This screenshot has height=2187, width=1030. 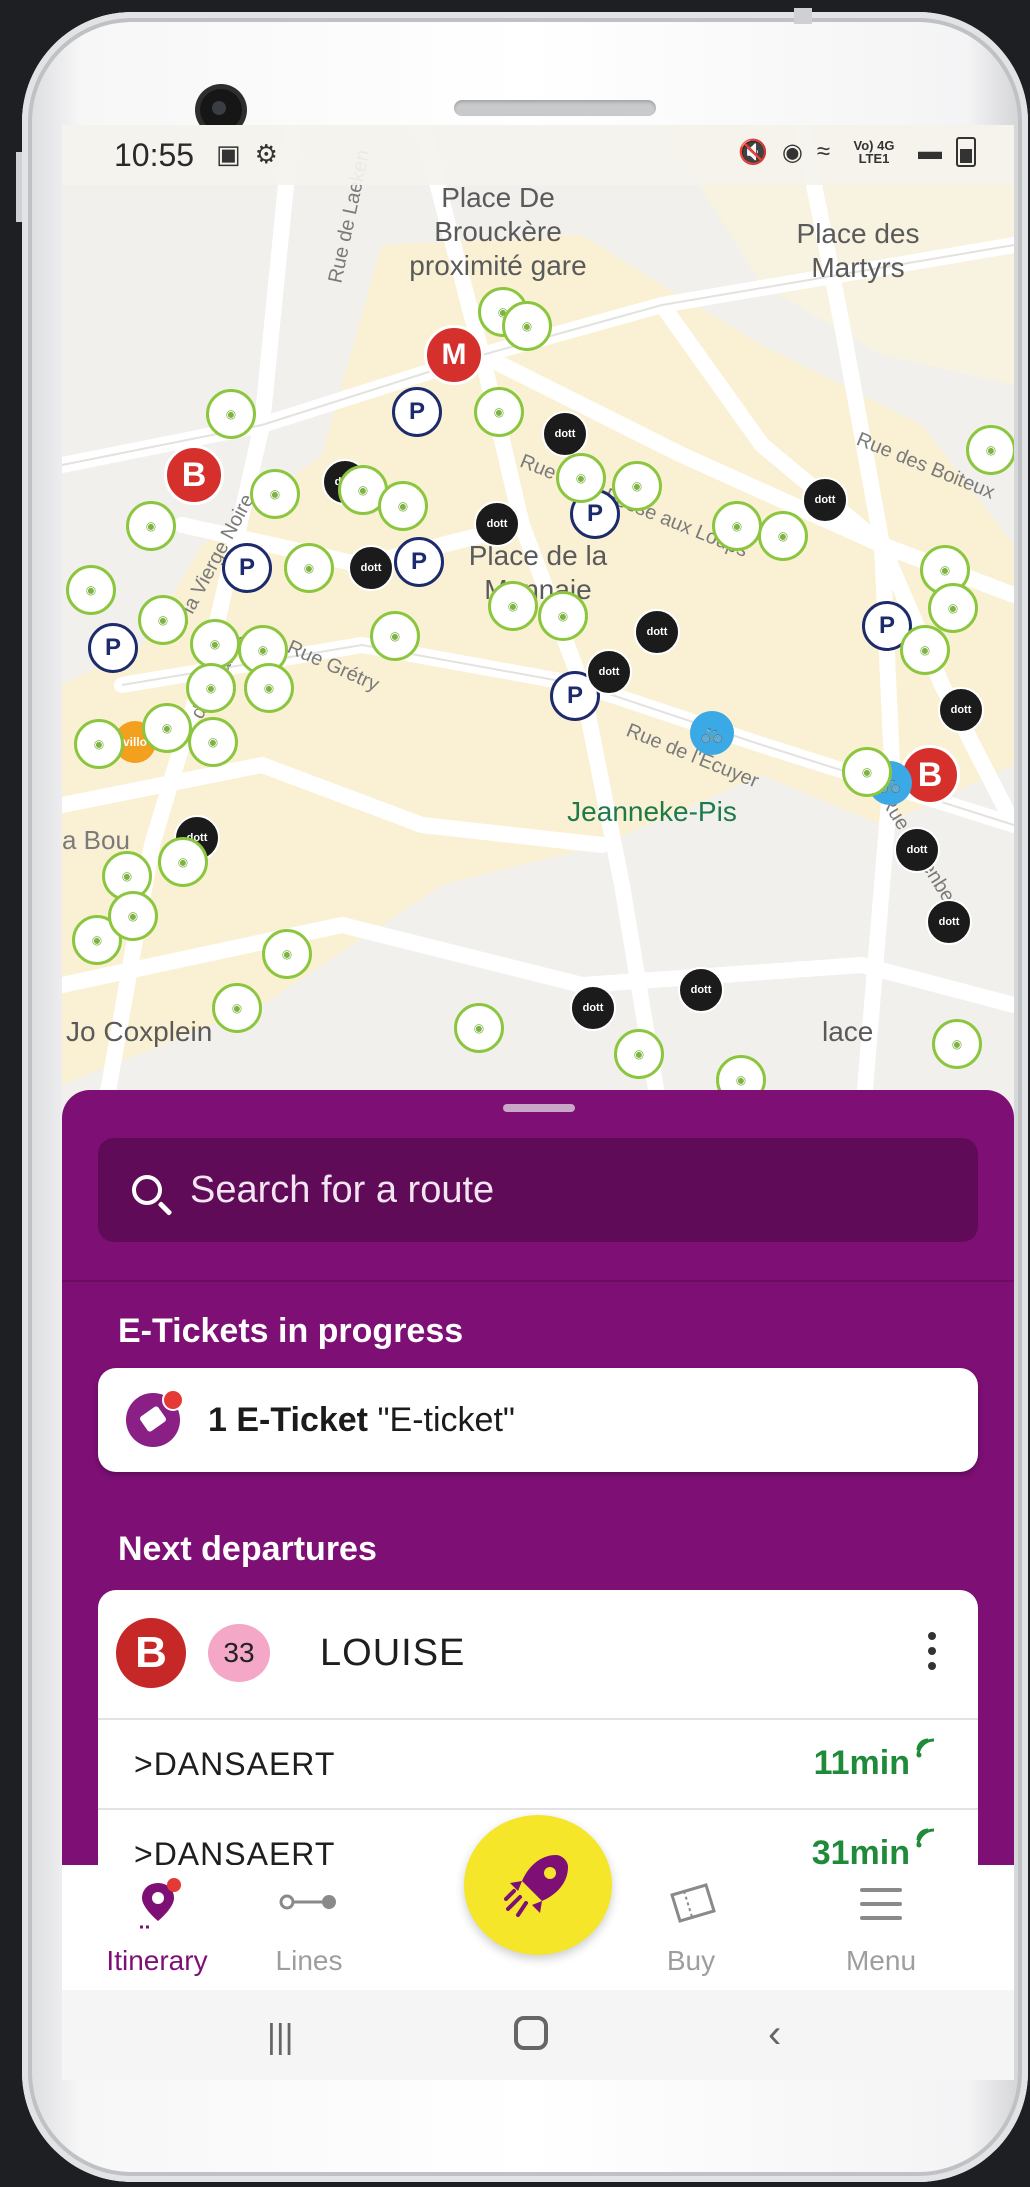 What do you see at coordinates (932, 1651) in the screenshot?
I see `more-options-icon` at bounding box center [932, 1651].